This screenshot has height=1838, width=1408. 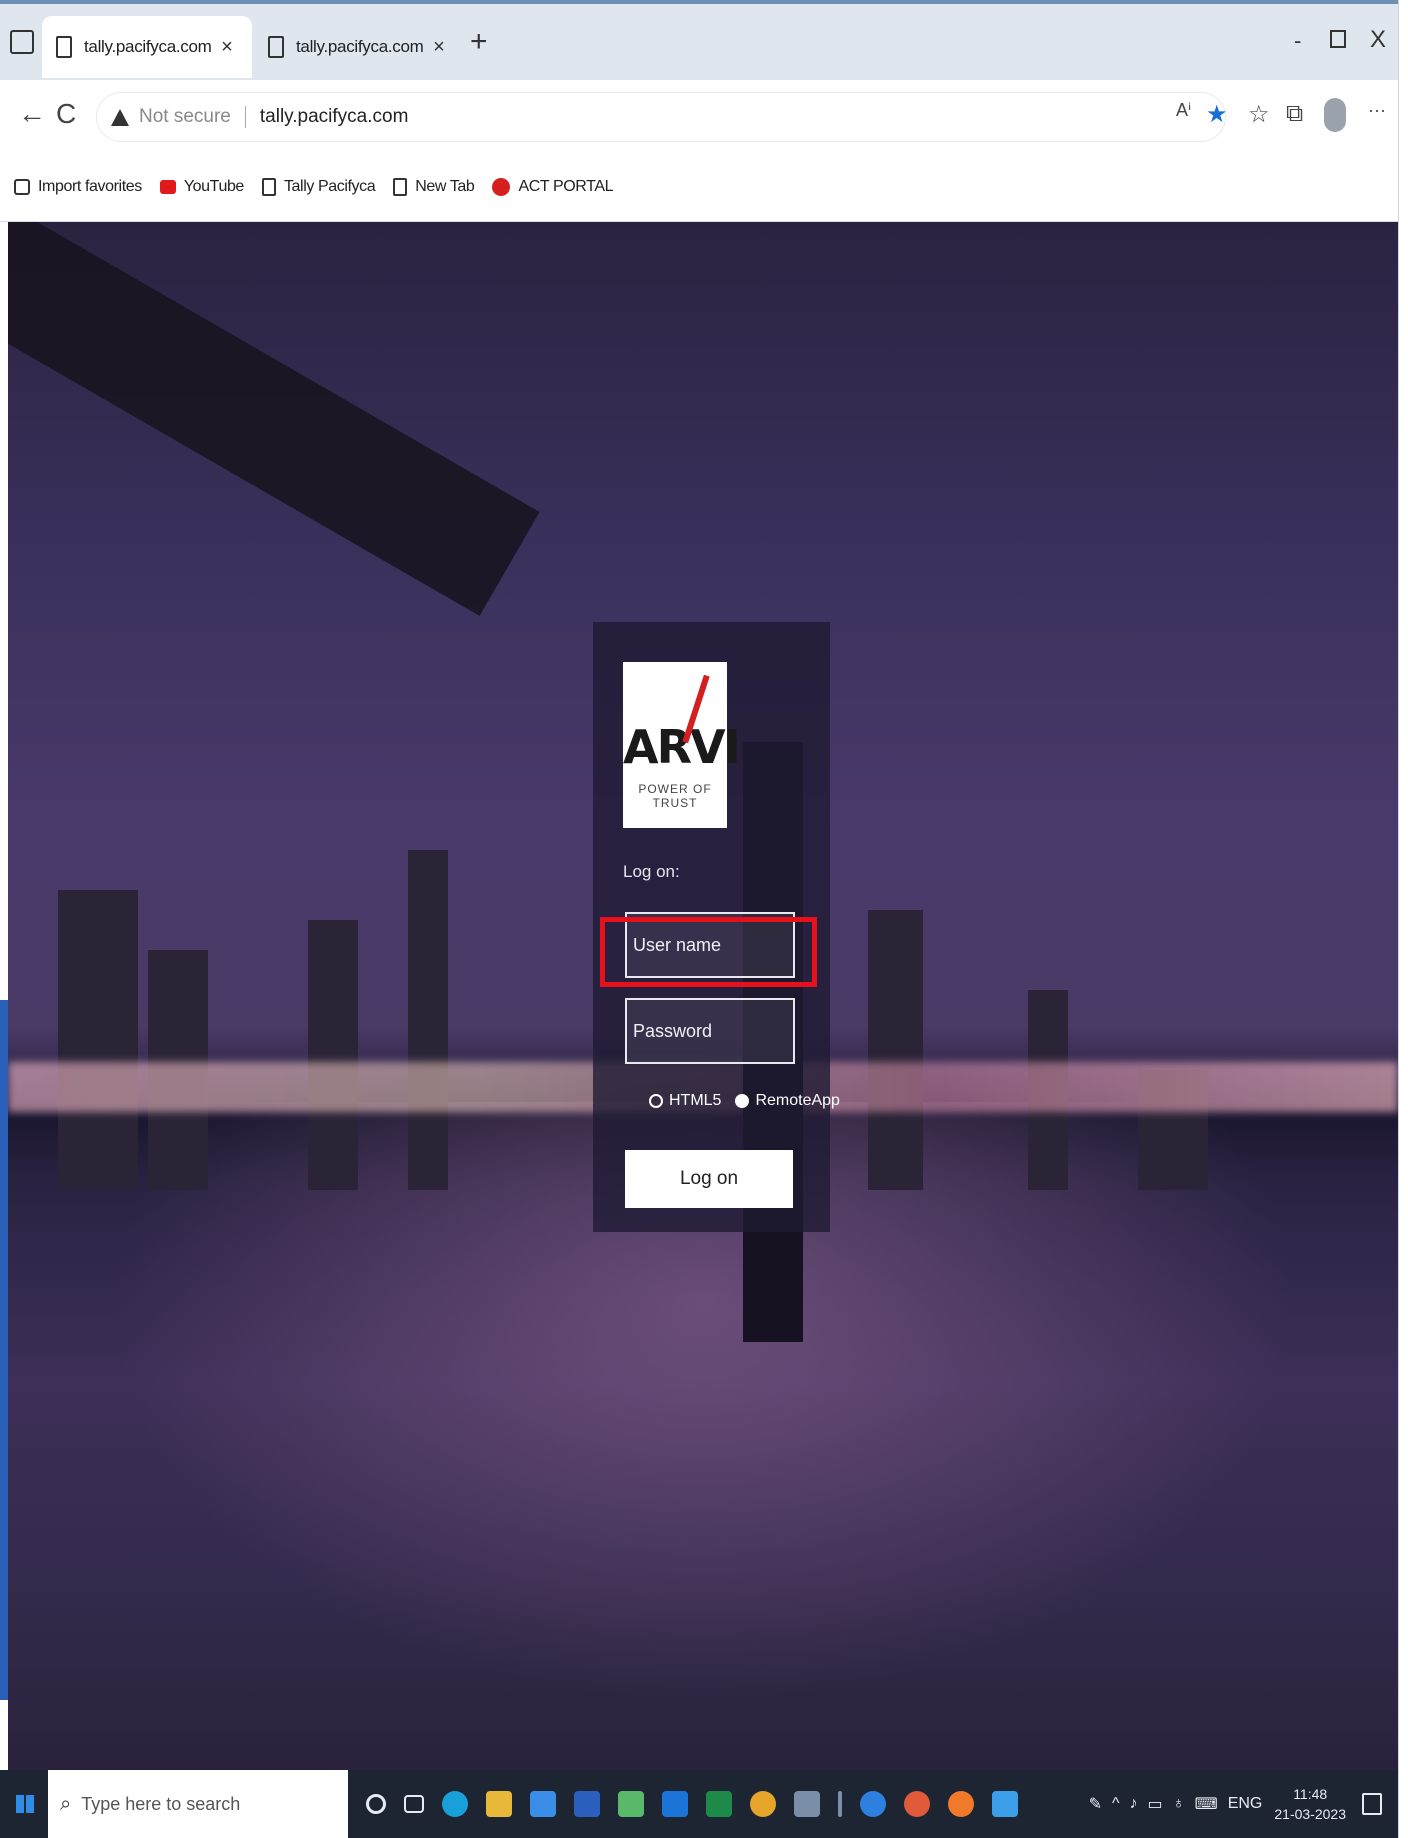 What do you see at coordinates (1005, 1804) in the screenshot?
I see `photos-icon` at bounding box center [1005, 1804].